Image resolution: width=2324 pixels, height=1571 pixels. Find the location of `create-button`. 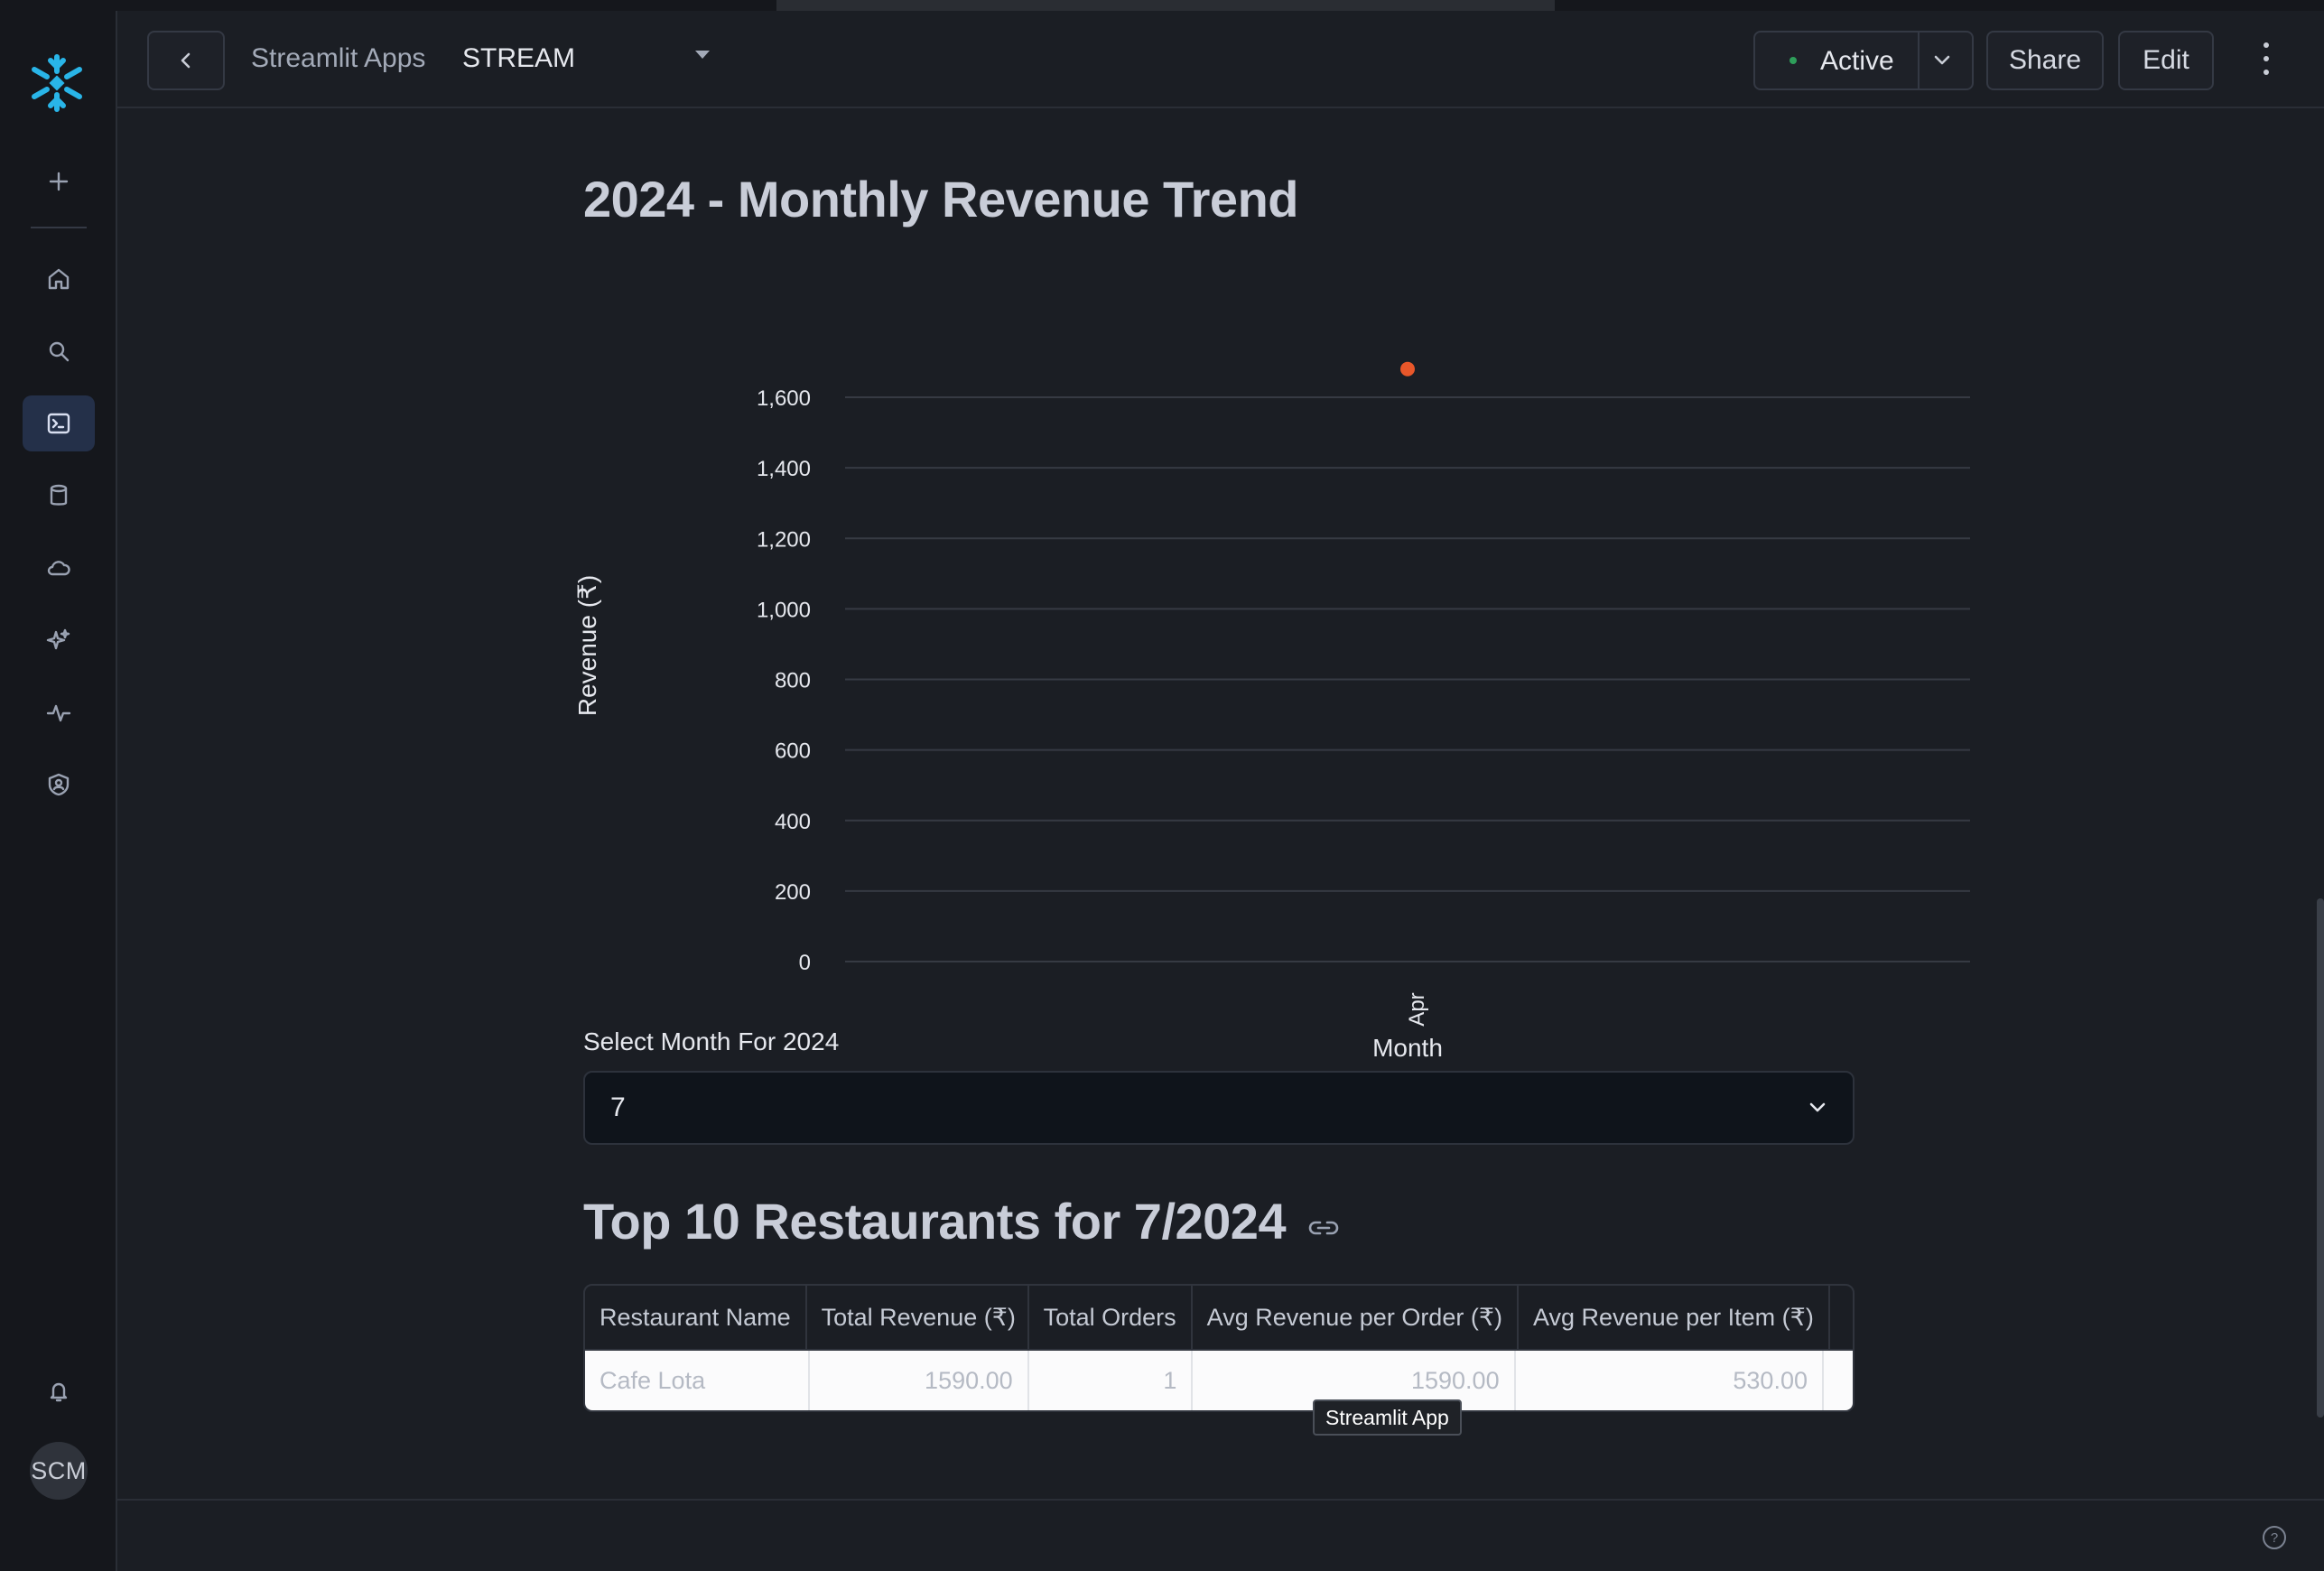

create-button is located at coordinates (59, 181).